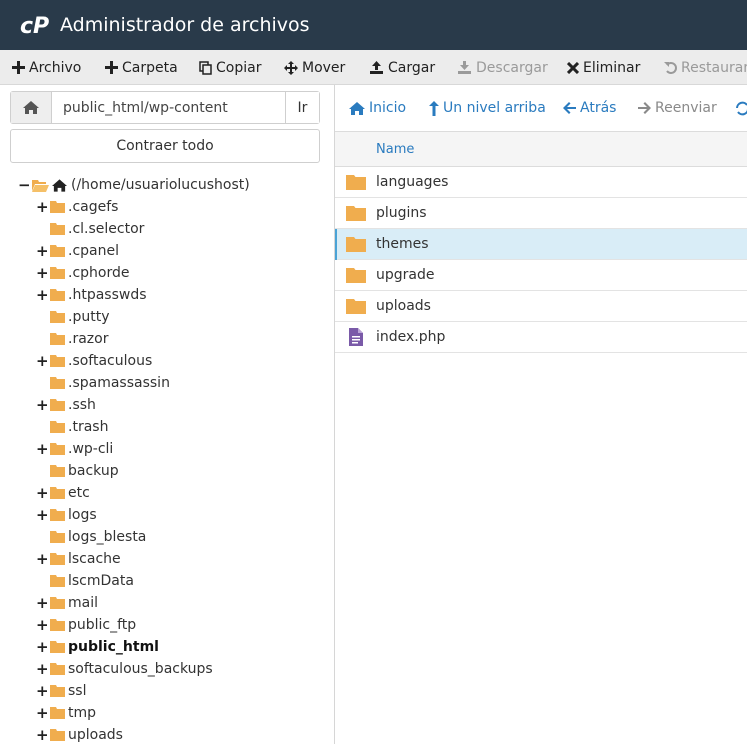 This screenshot has height=746, width=747. What do you see at coordinates (603, 67) in the screenshot?
I see `delete-button: Eliminar` at bounding box center [603, 67].